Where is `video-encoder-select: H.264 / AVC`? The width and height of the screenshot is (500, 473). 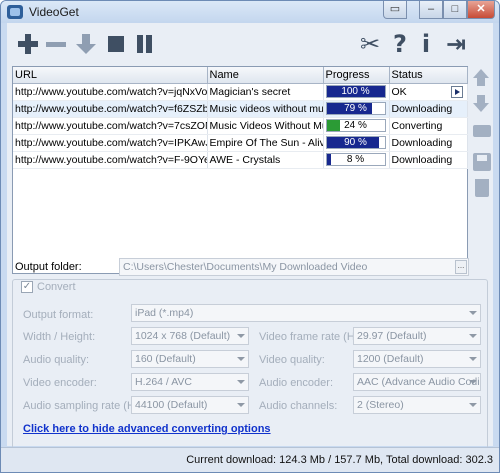 video-encoder-select: H.264 / AVC is located at coordinates (190, 382).